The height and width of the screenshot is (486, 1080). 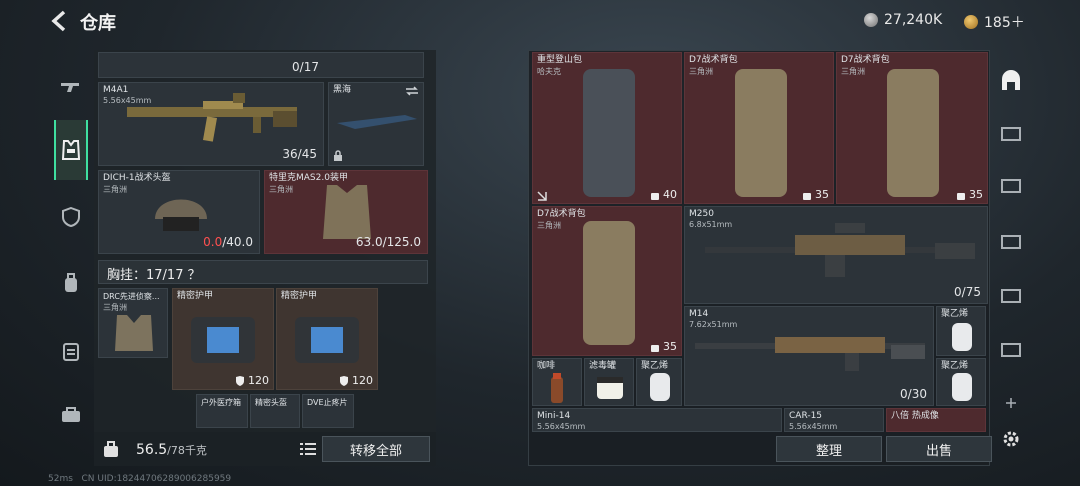 I want to click on filter-name: 滤毒罐, so click(x=603, y=366).